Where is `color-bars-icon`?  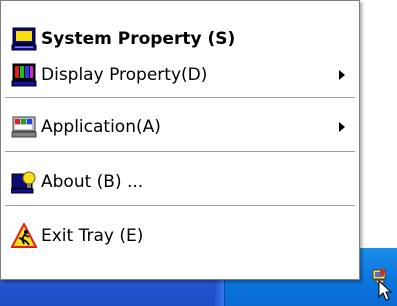 color-bars-icon is located at coordinates (24, 75).